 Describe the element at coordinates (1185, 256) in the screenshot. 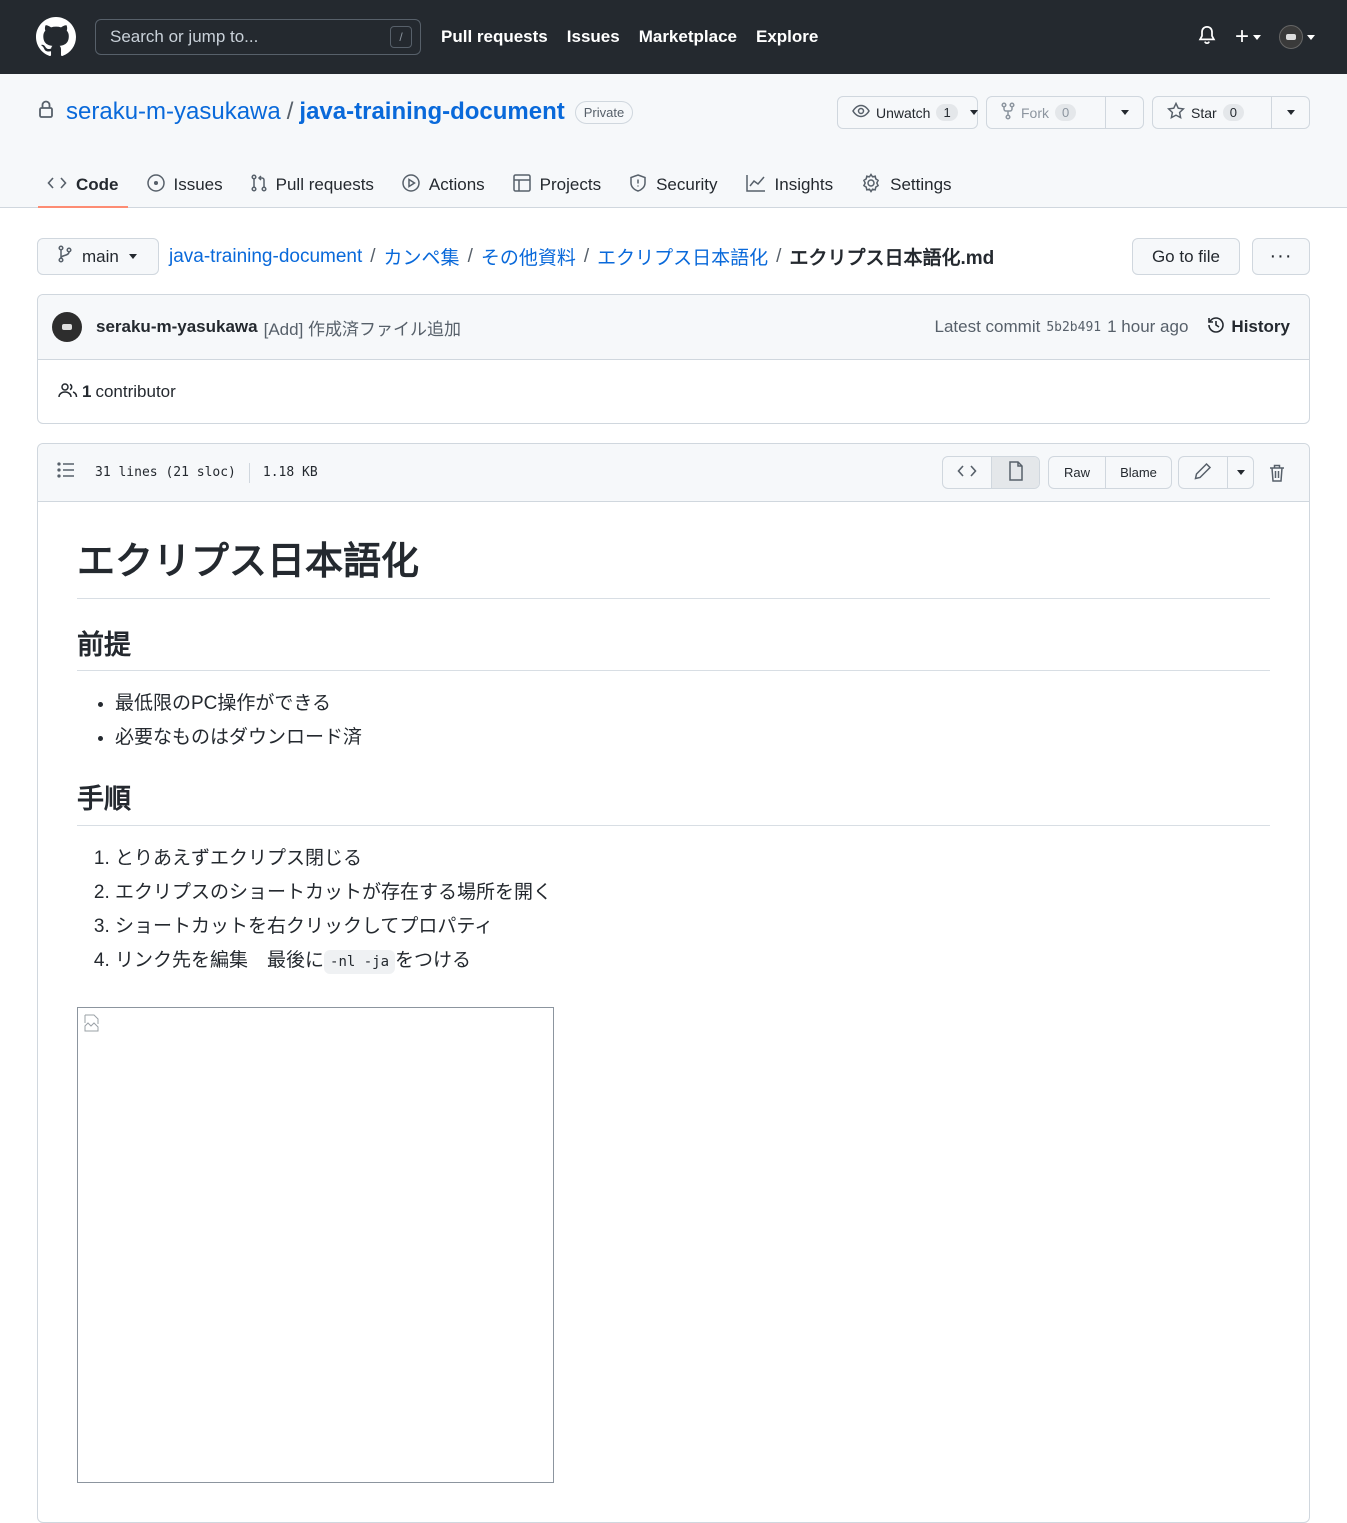

I see `go-to-file-button: Go to file` at that location.